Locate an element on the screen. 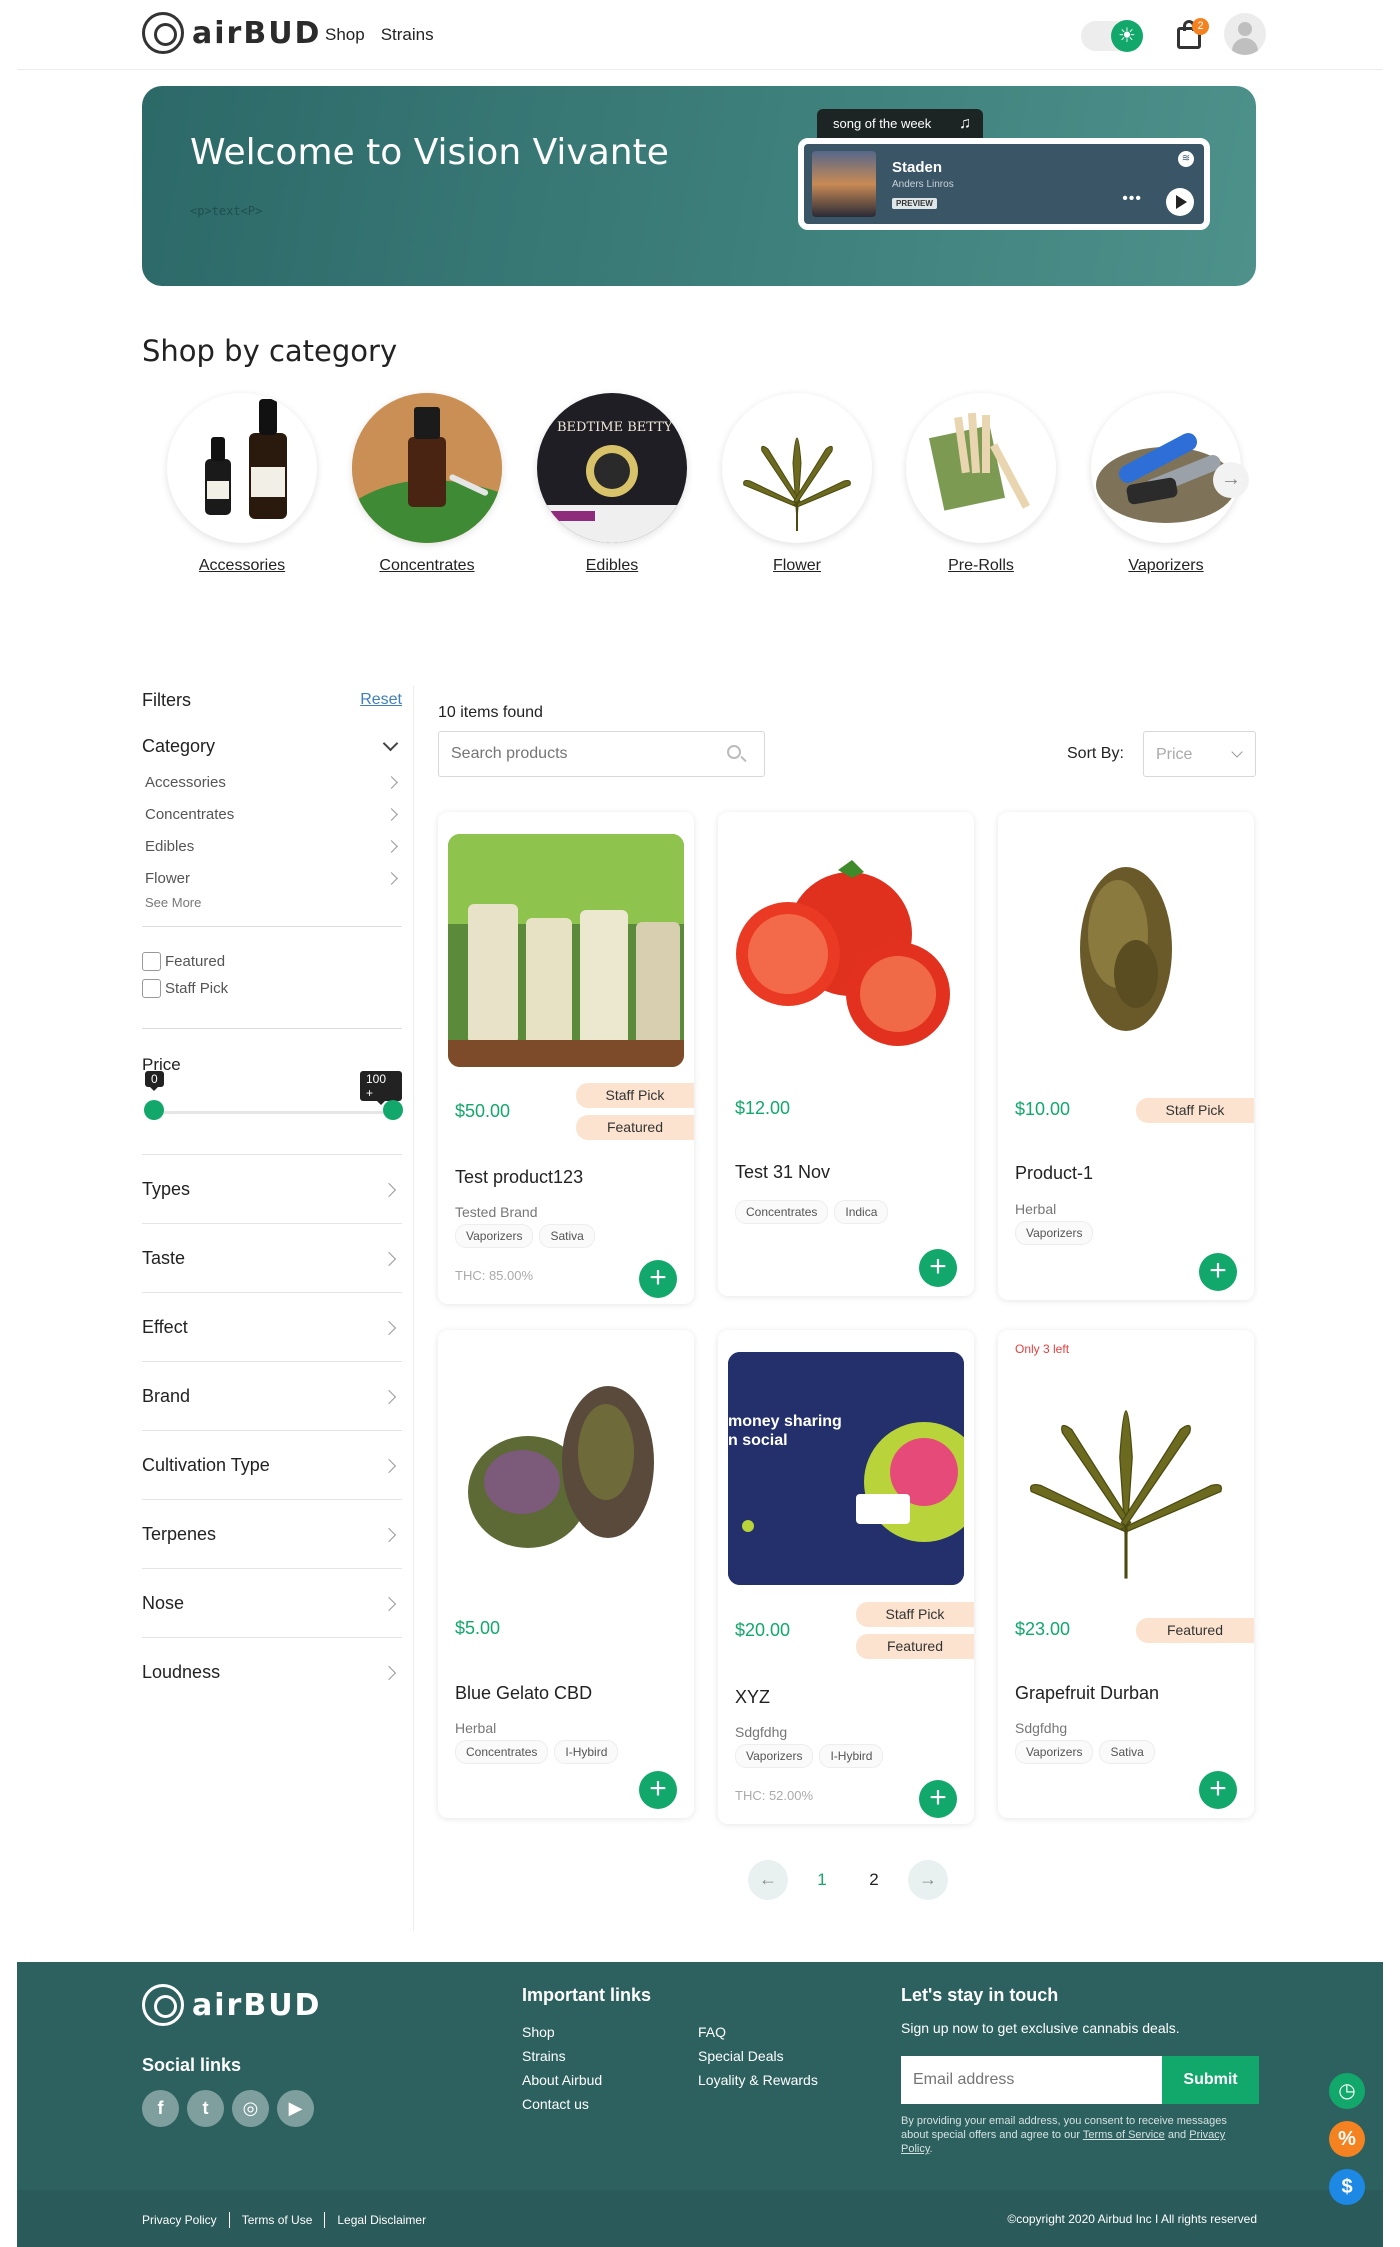 Image resolution: width=1400 pixels, height=2247 pixels. privacy-policy-link: Privacy Policy is located at coordinates (179, 2220).